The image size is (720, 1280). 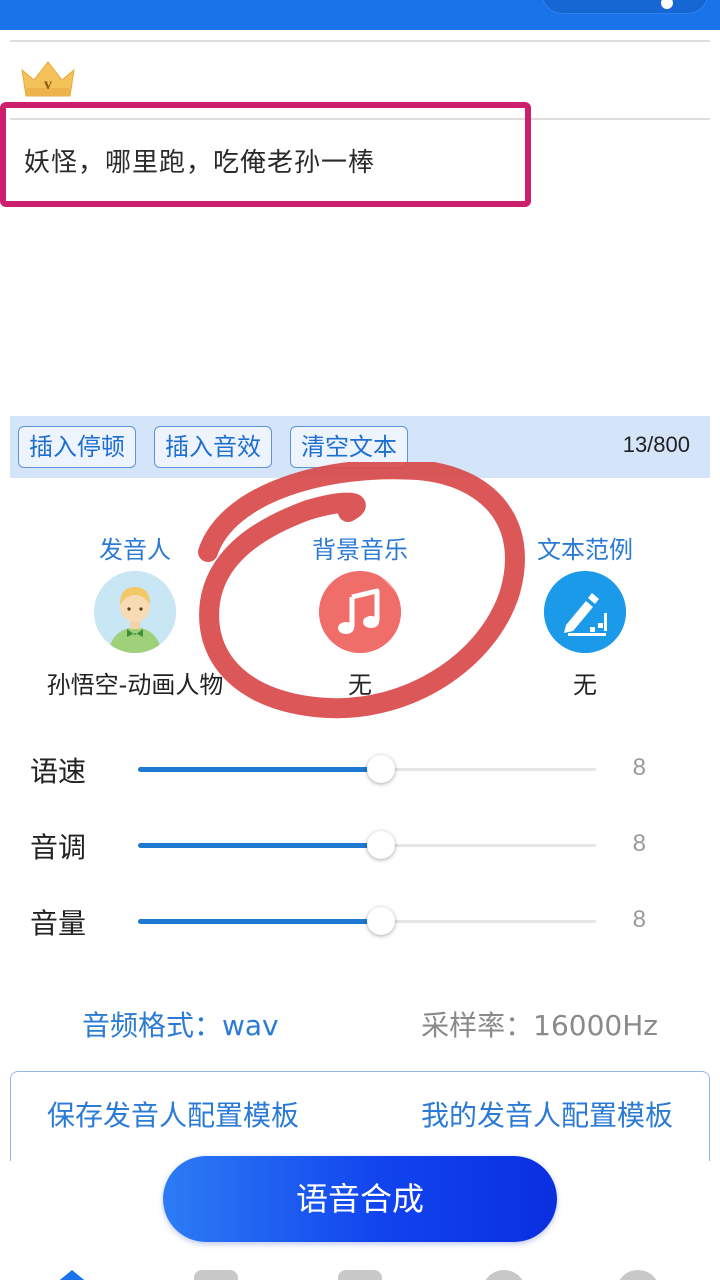 I want to click on char-counter: 13/800, so click(x=656, y=444).